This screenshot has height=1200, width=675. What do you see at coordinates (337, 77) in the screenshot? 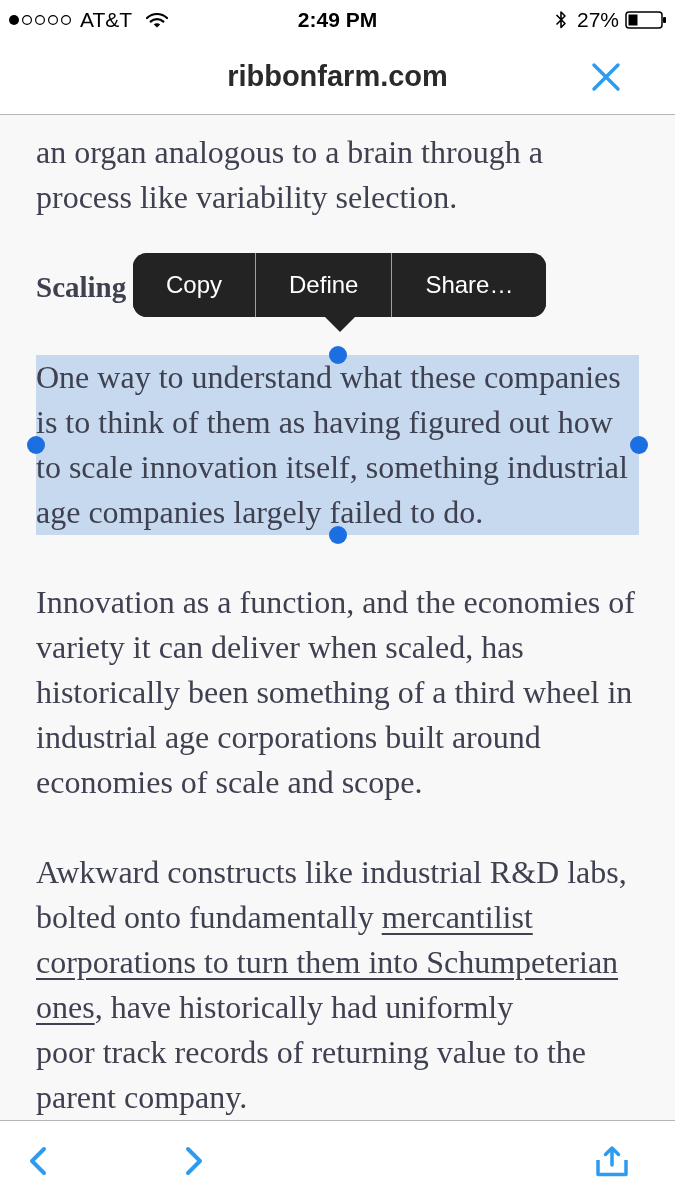
I see `page-title: ribbonfarm.com` at bounding box center [337, 77].